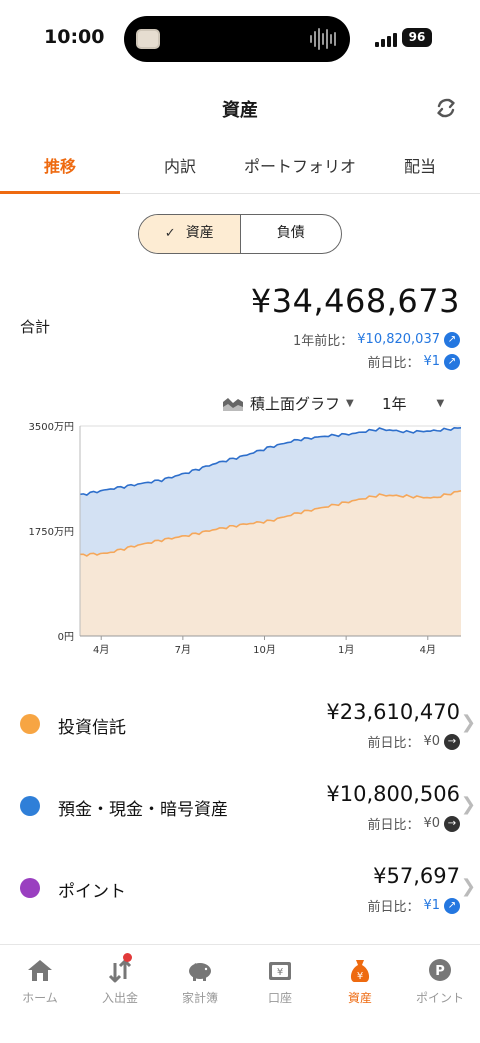 Image resolution: width=480 pixels, height=1043 pixels. What do you see at coordinates (240, 805) in the screenshot?
I see `asset-row-deposits-cash-crypto: 預金・現金・暗号資産 ¥10,800,506 前日比： ¥0 → ❯` at bounding box center [240, 805].